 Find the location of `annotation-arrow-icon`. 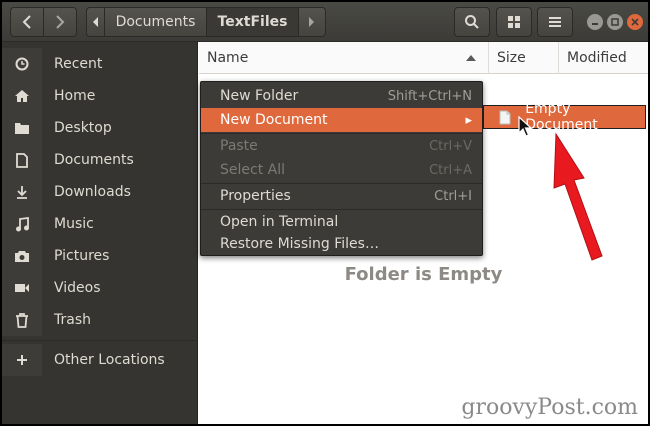

annotation-arrow-icon is located at coordinates (578, 196).